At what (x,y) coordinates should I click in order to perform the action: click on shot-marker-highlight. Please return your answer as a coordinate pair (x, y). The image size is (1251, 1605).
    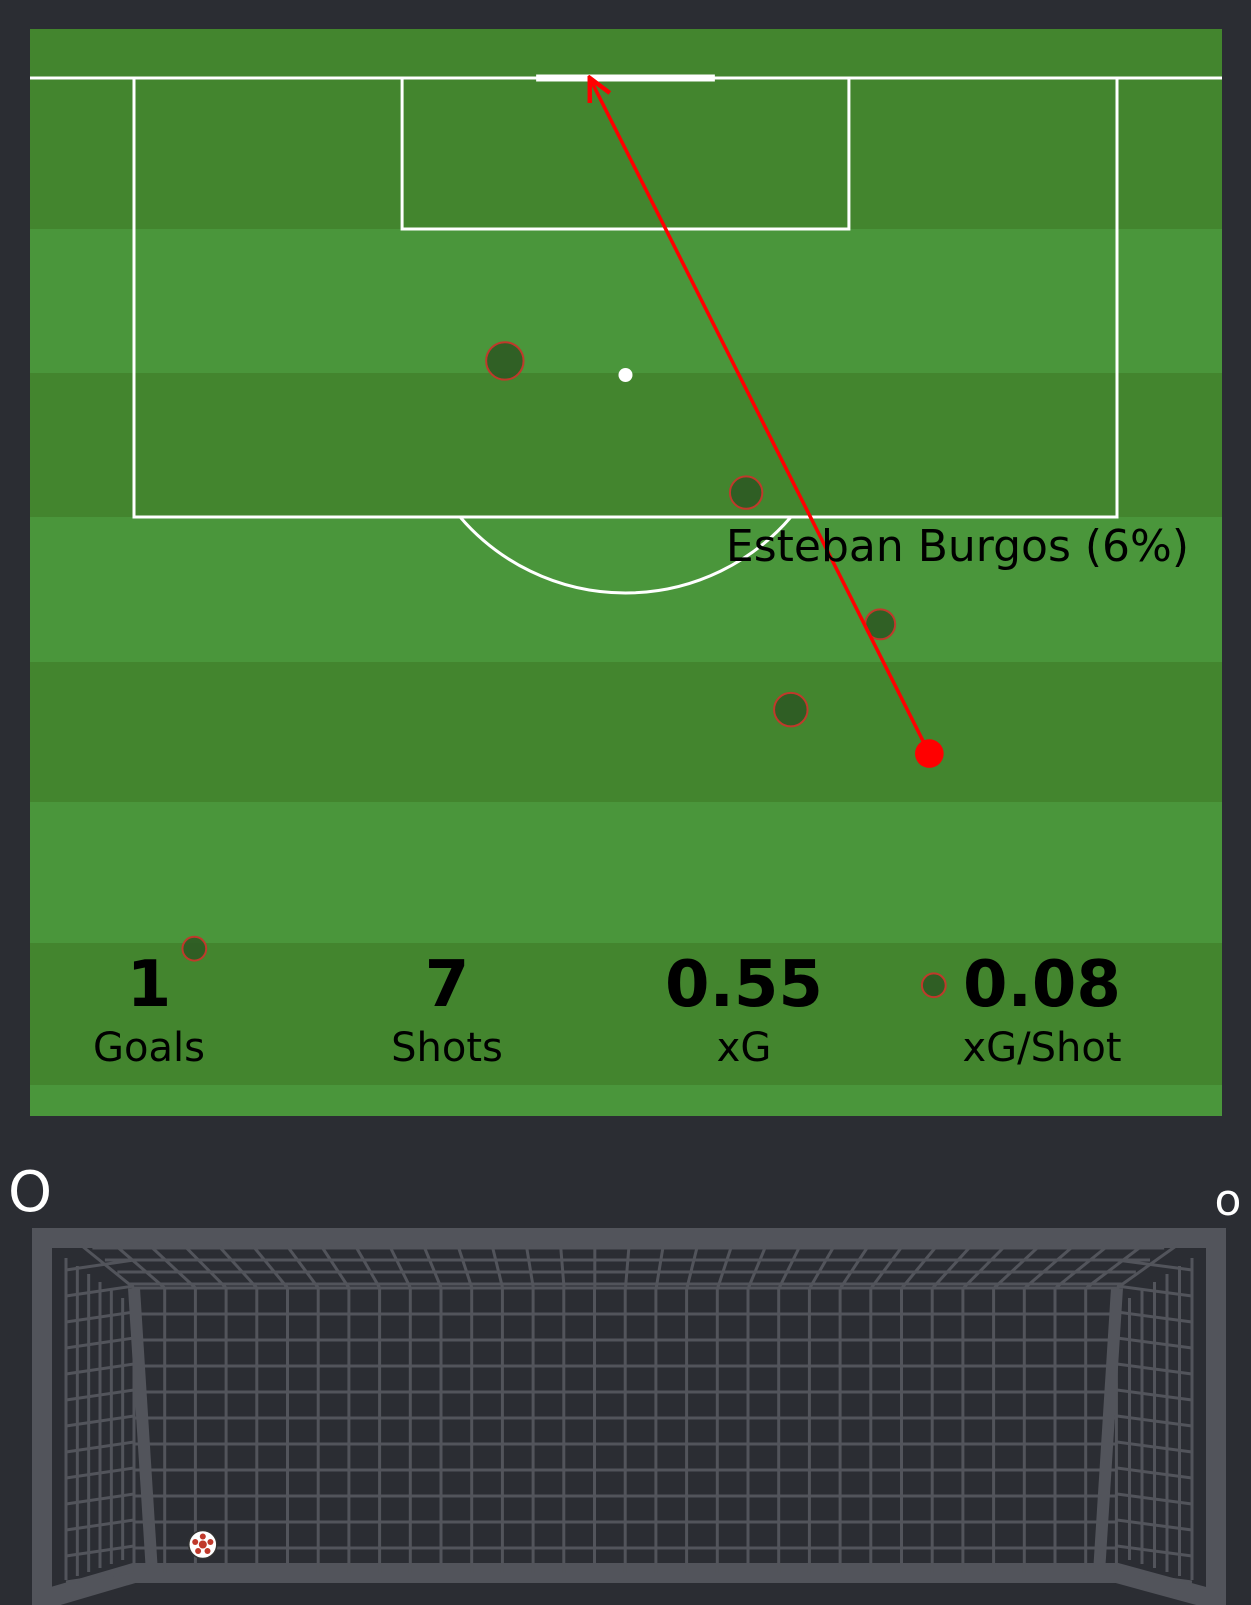
    Looking at the image, I should click on (929, 753).